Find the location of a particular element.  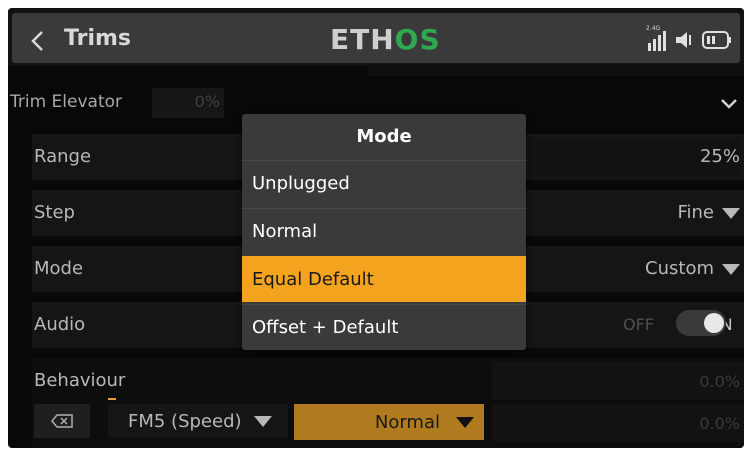

step-select: Fine is located at coordinates (634, 212).